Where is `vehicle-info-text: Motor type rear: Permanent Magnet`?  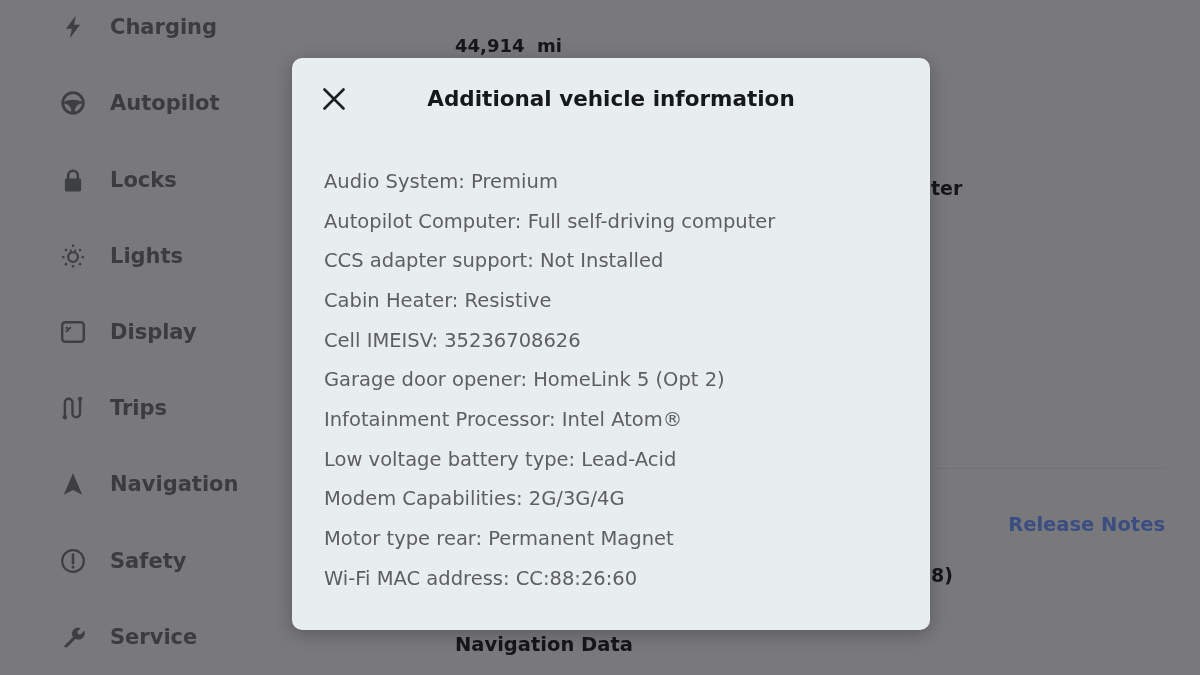 vehicle-info-text: Motor type rear: Permanent Magnet is located at coordinates (499, 539).